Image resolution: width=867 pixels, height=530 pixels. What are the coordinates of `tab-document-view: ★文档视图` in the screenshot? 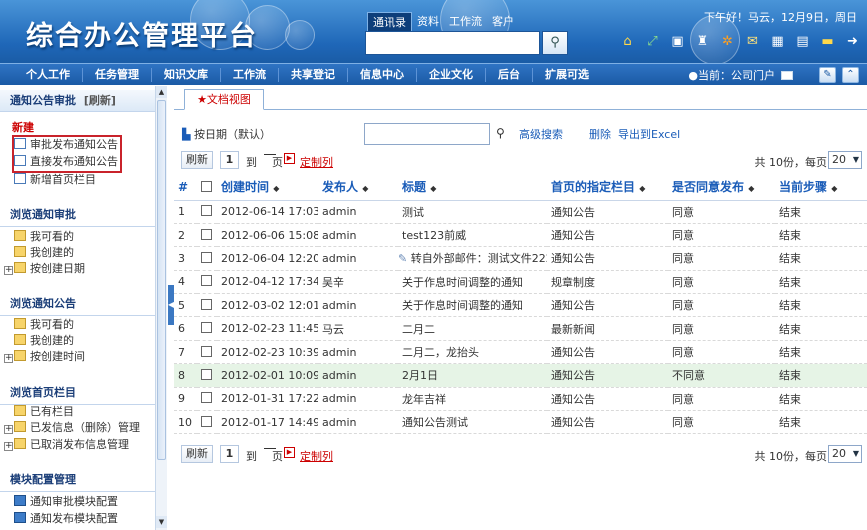 It's located at (224, 99).